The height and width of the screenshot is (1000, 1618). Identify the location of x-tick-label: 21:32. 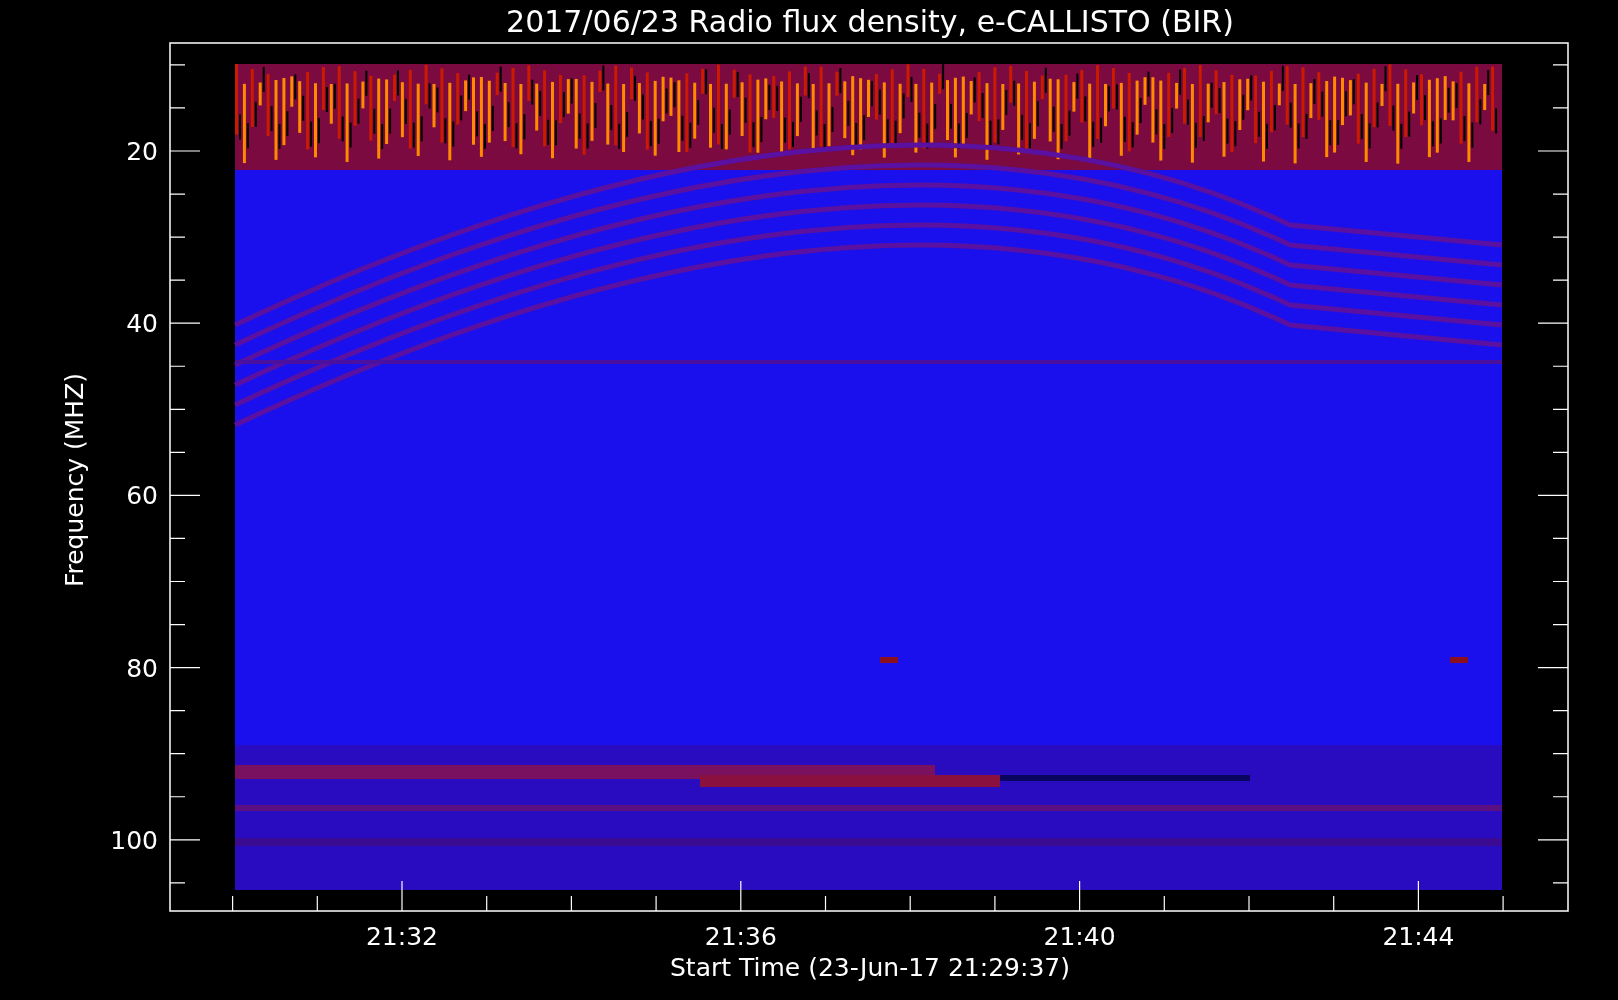
(402, 936).